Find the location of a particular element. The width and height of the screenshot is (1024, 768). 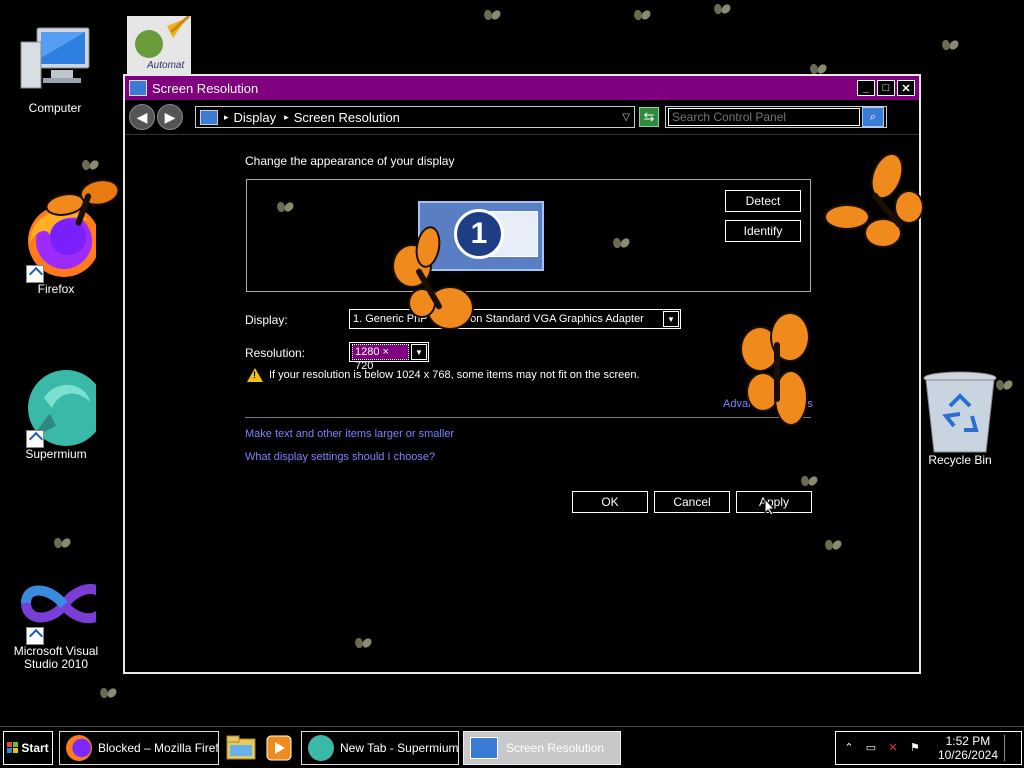

forward-arrow-icon: ▶ is located at coordinates (170, 116).